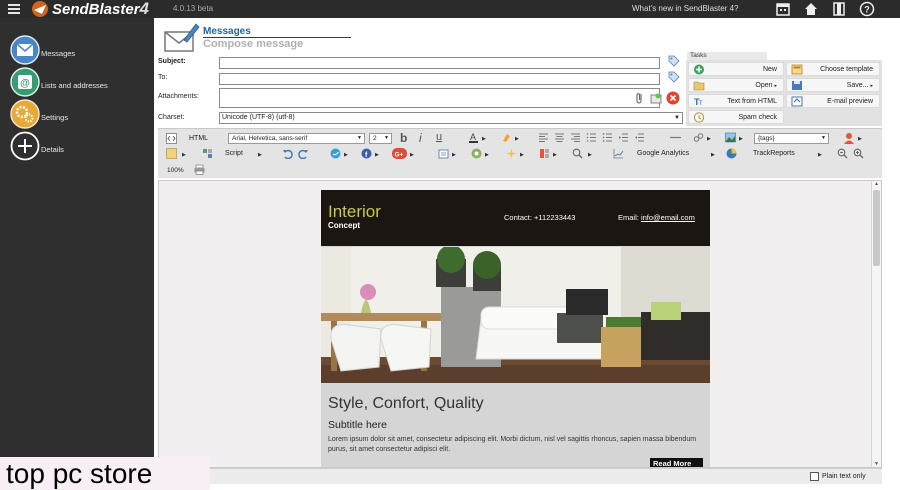 The height and width of the screenshot is (490, 900). What do you see at coordinates (335, 153) in the screenshot?
I see `twitter-icon` at bounding box center [335, 153].